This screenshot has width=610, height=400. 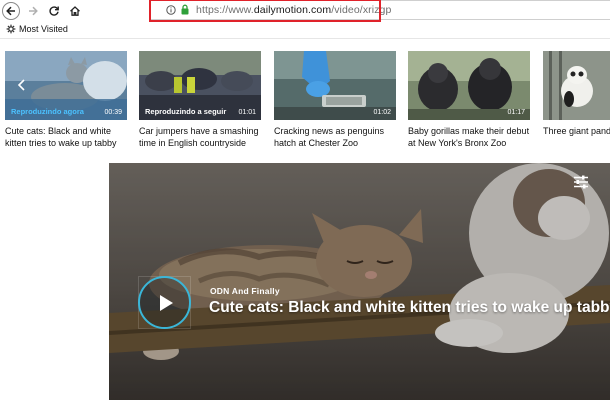 I want to click on now-playing-label: Reproduzindo agora, so click(x=47, y=111).